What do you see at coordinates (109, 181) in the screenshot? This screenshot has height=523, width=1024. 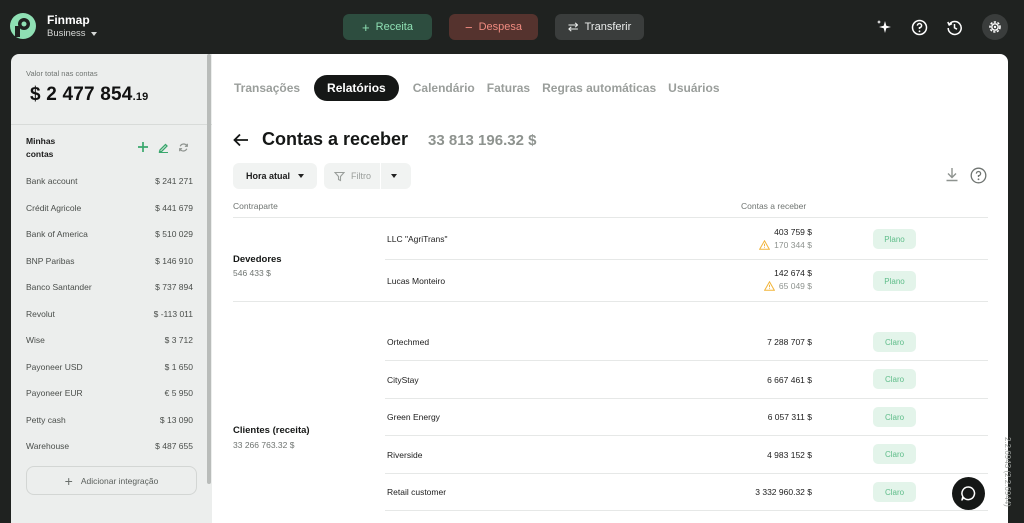 I see `account-row: Bank account $ 241 271` at bounding box center [109, 181].